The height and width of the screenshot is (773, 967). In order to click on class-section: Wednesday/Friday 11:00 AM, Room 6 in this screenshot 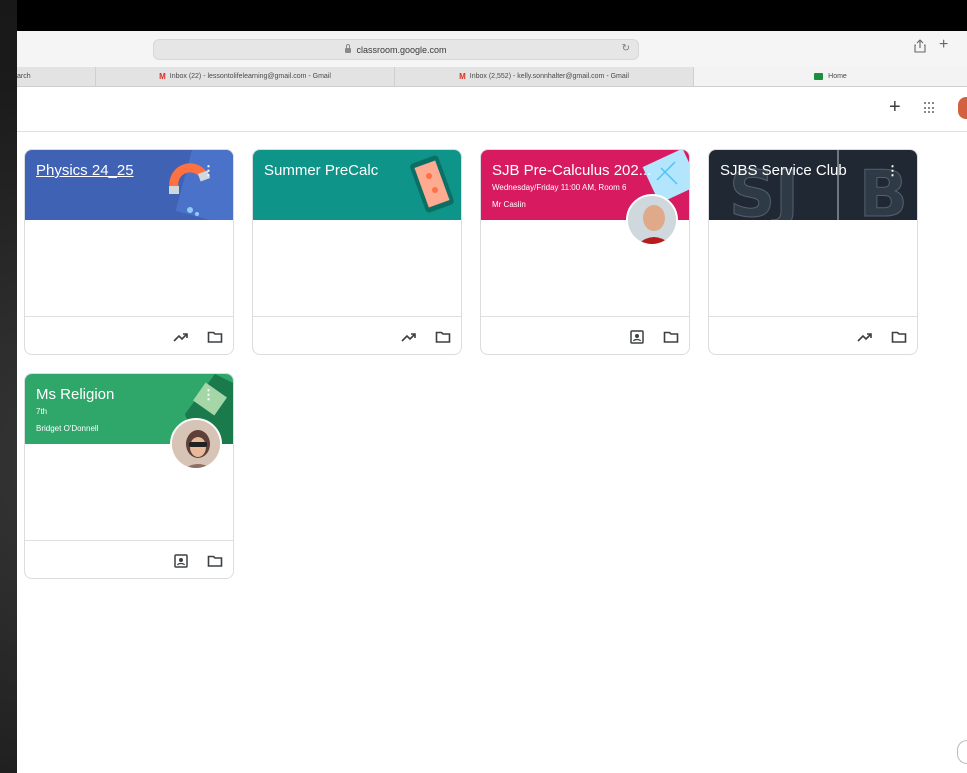, I will do `click(559, 187)`.